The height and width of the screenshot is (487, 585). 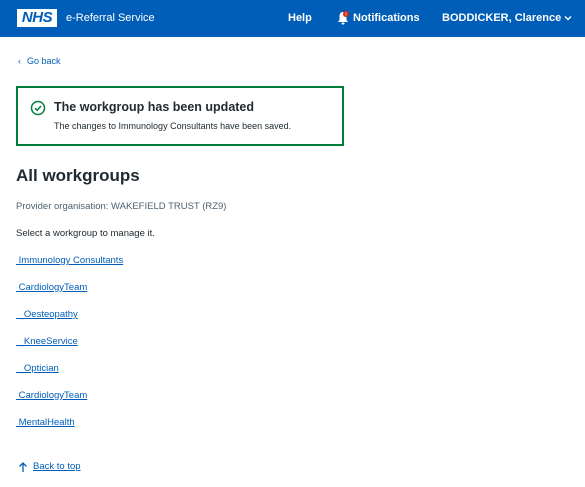 I want to click on go-back-link: ‹ Go back, so click(x=39, y=61).